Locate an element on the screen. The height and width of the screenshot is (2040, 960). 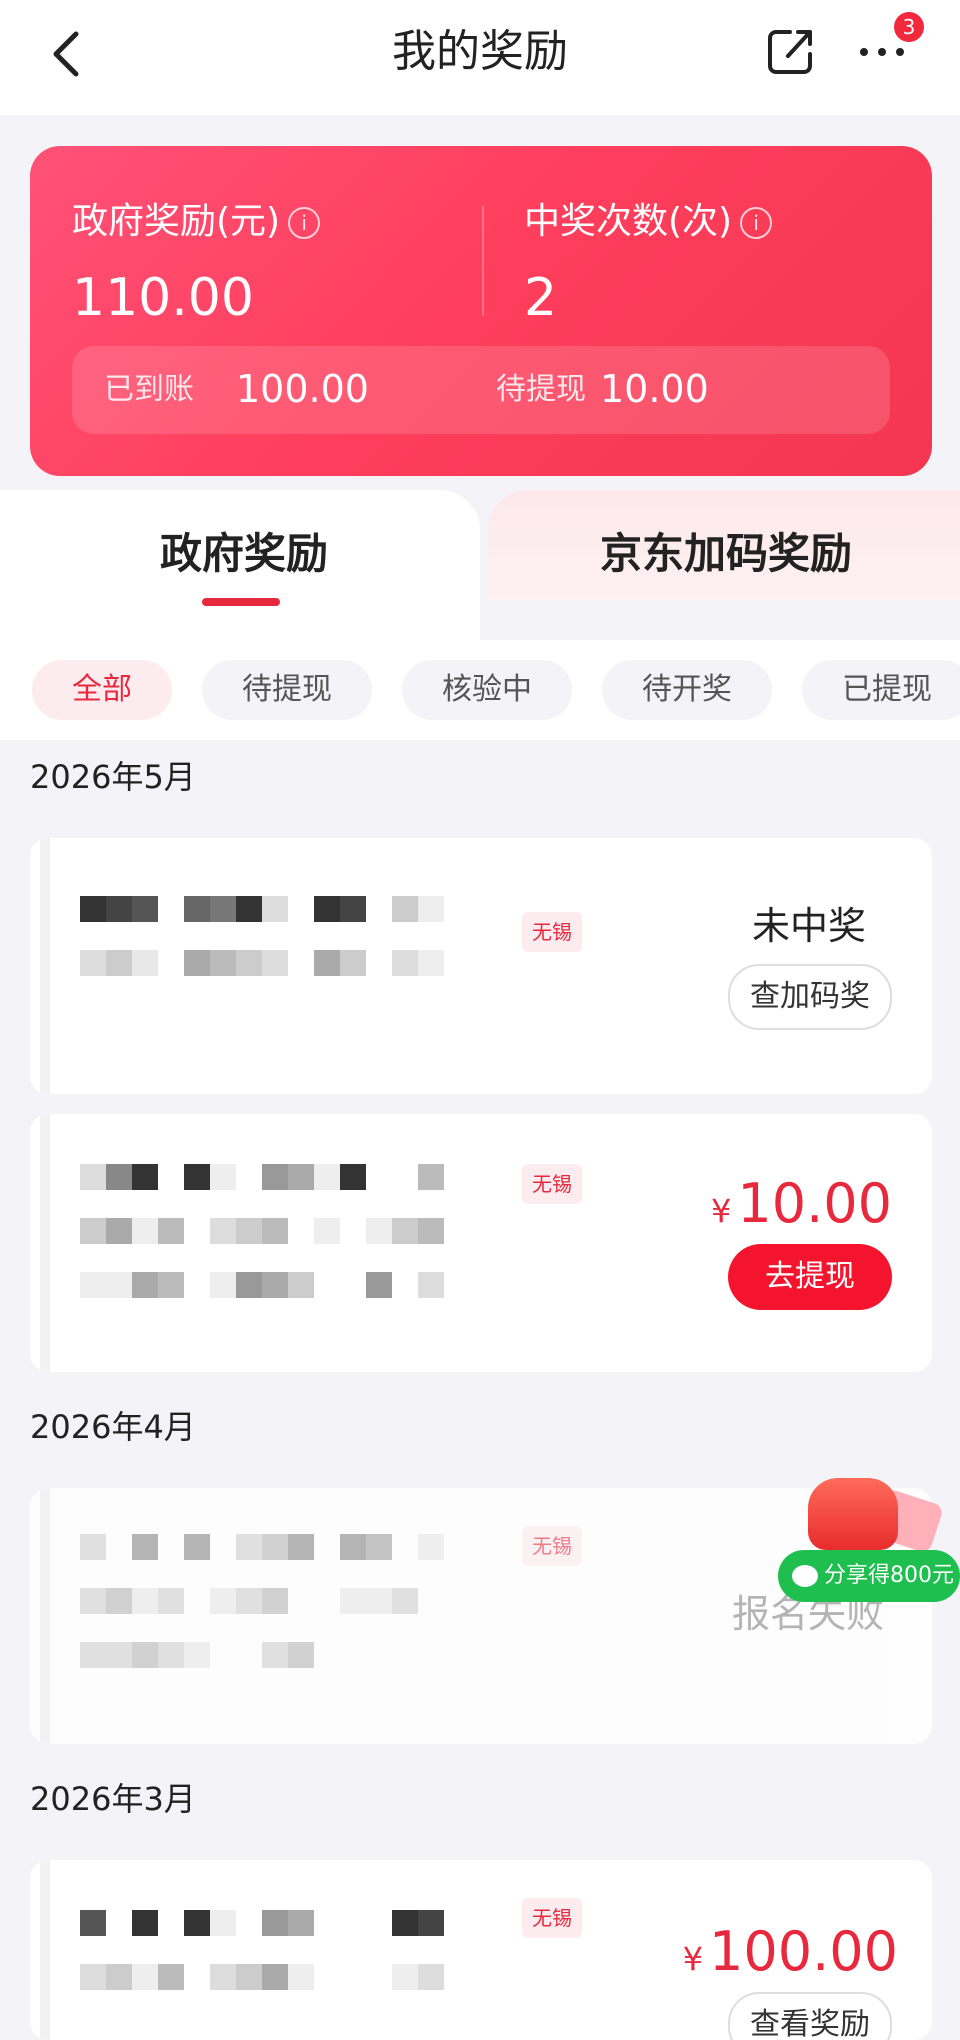
tab-jd-reward-label: 京东加码奖励 is located at coordinates (726, 553).